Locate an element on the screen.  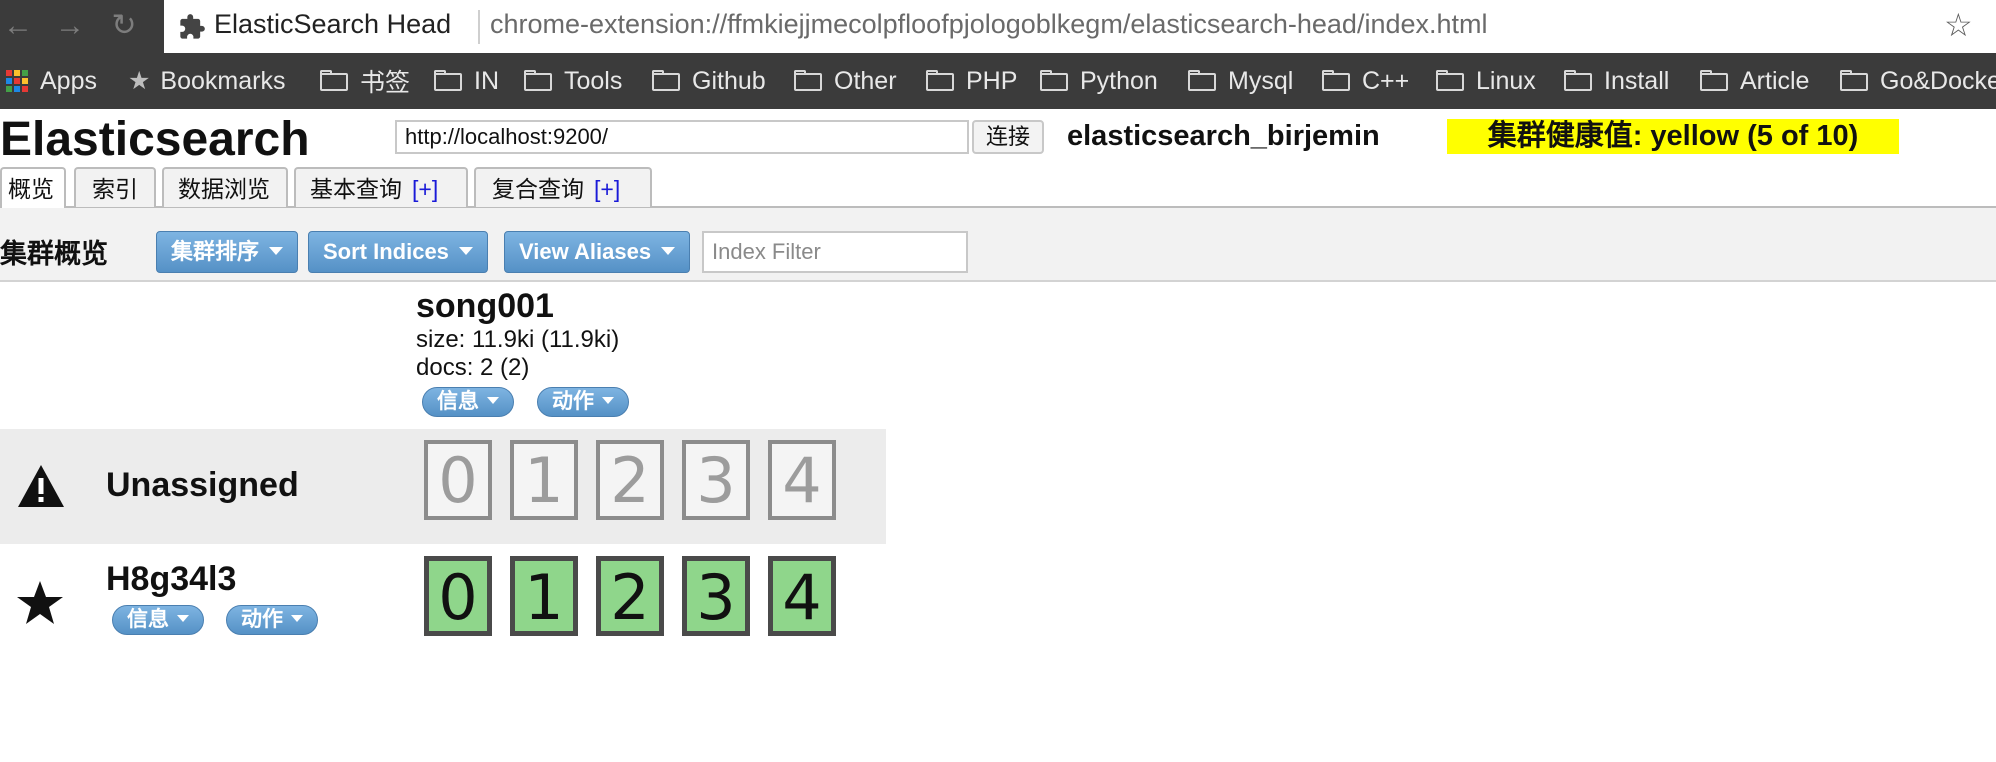
star-icon is located at coordinates (40, 602).